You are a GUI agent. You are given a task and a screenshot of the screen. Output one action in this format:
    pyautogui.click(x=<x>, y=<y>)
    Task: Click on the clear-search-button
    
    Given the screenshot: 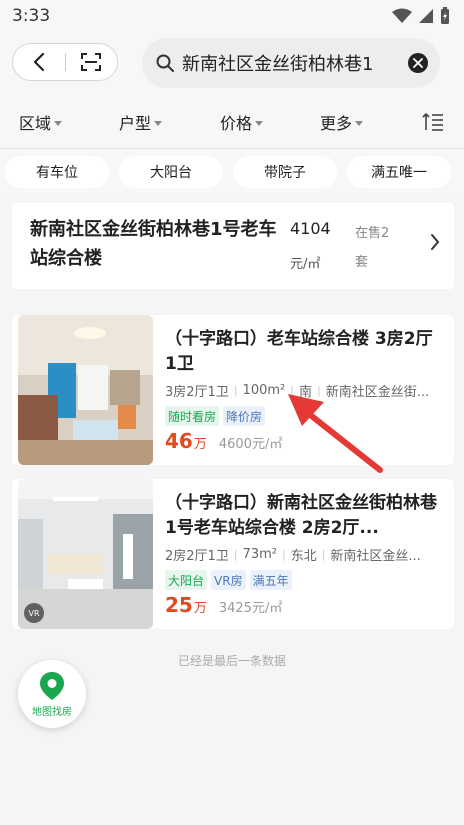 What is the action you would take?
    pyautogui.click(x=418, y=63)
    